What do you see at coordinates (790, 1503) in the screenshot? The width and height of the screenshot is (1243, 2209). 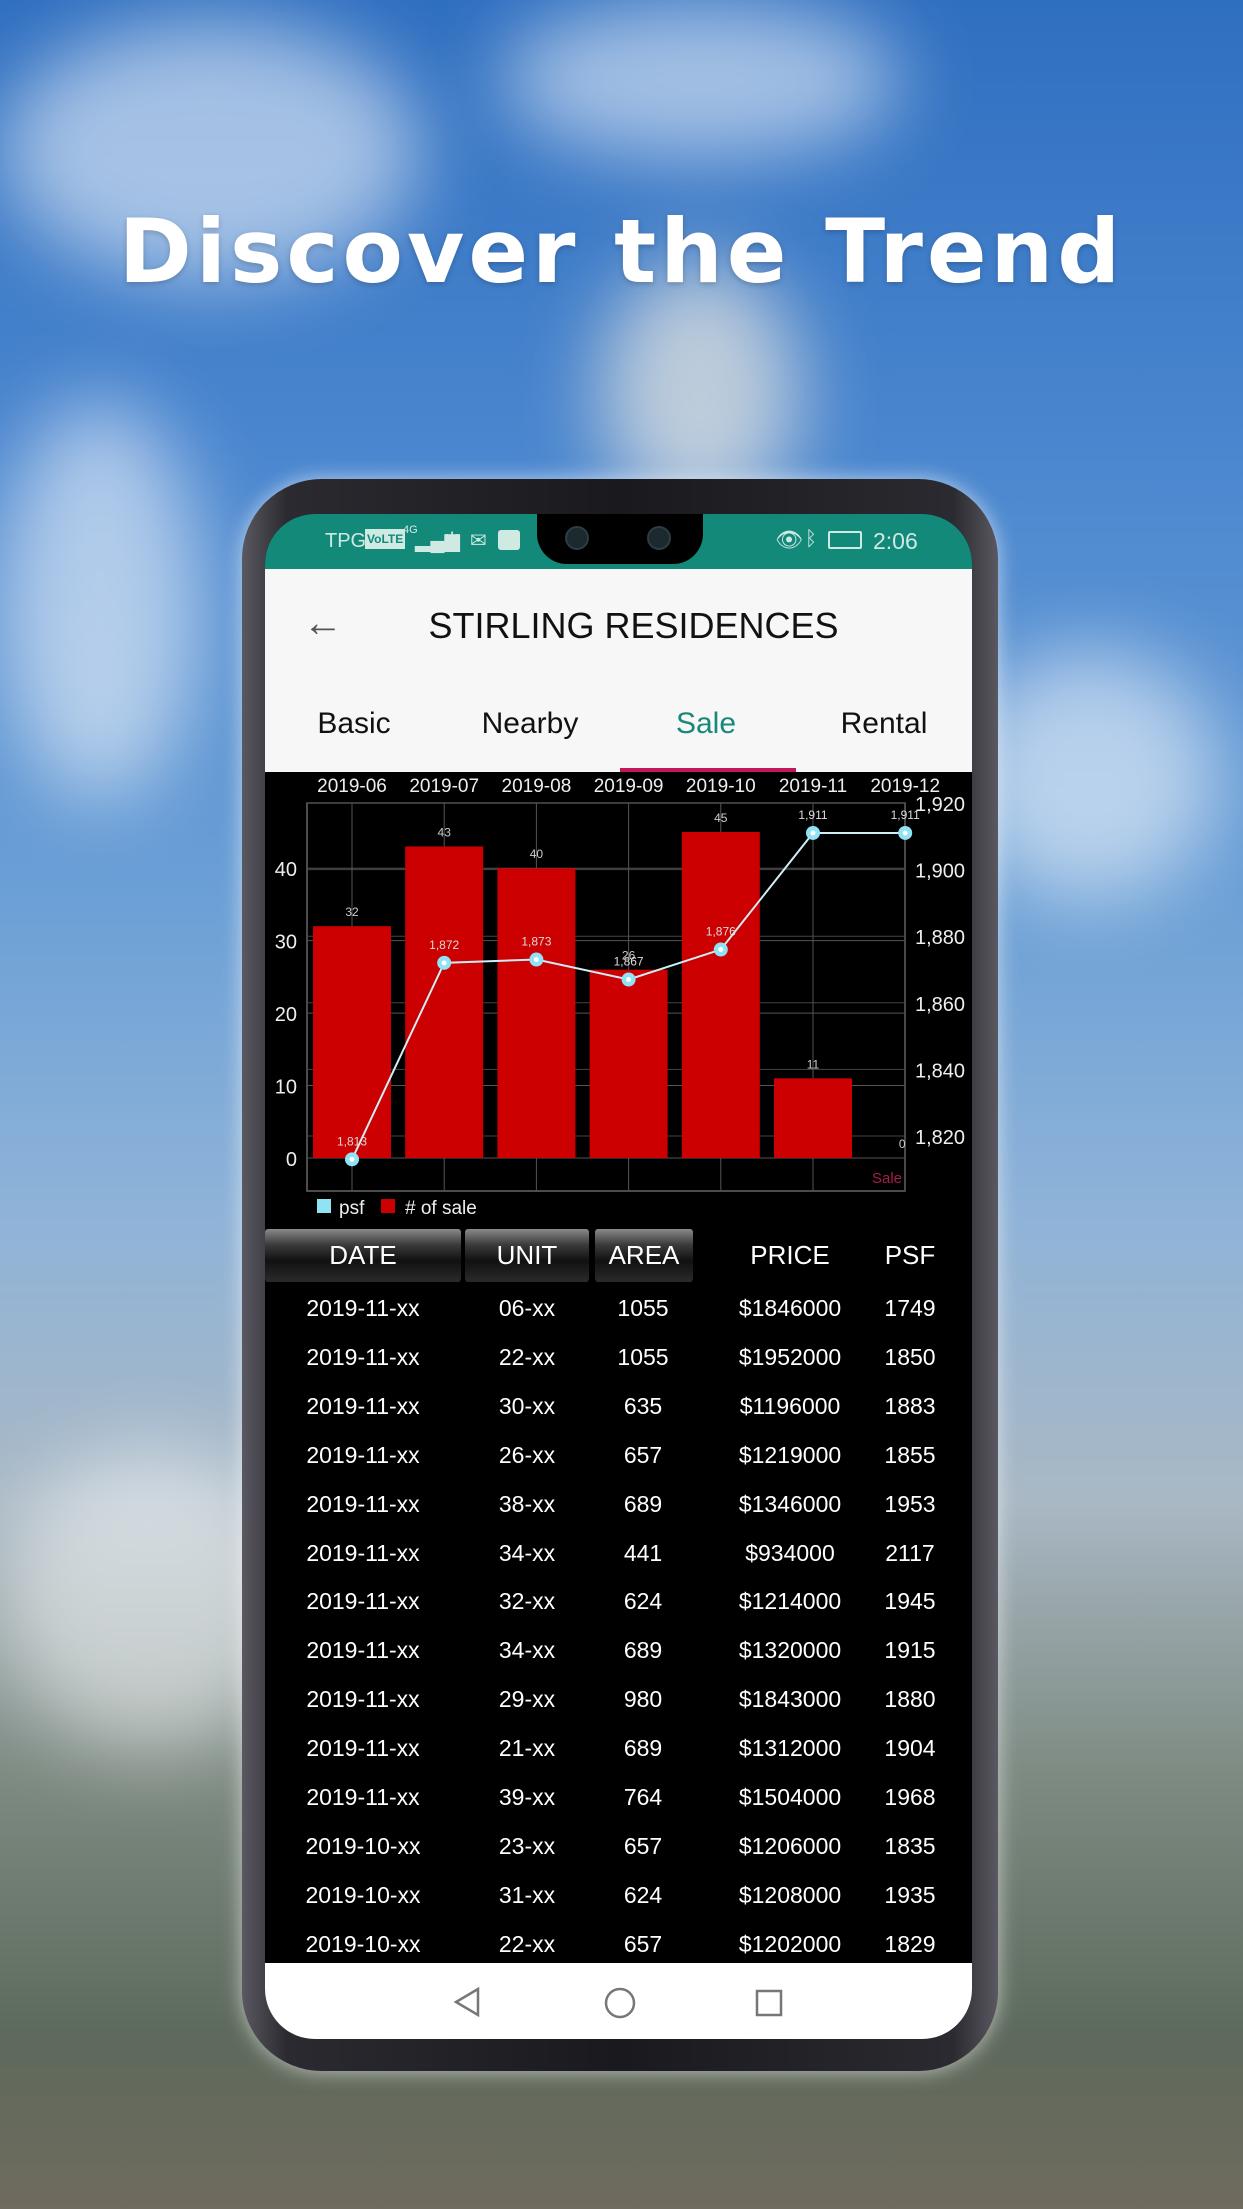 I see `cell-price: $1346000` at bounding box center [790, 1503].